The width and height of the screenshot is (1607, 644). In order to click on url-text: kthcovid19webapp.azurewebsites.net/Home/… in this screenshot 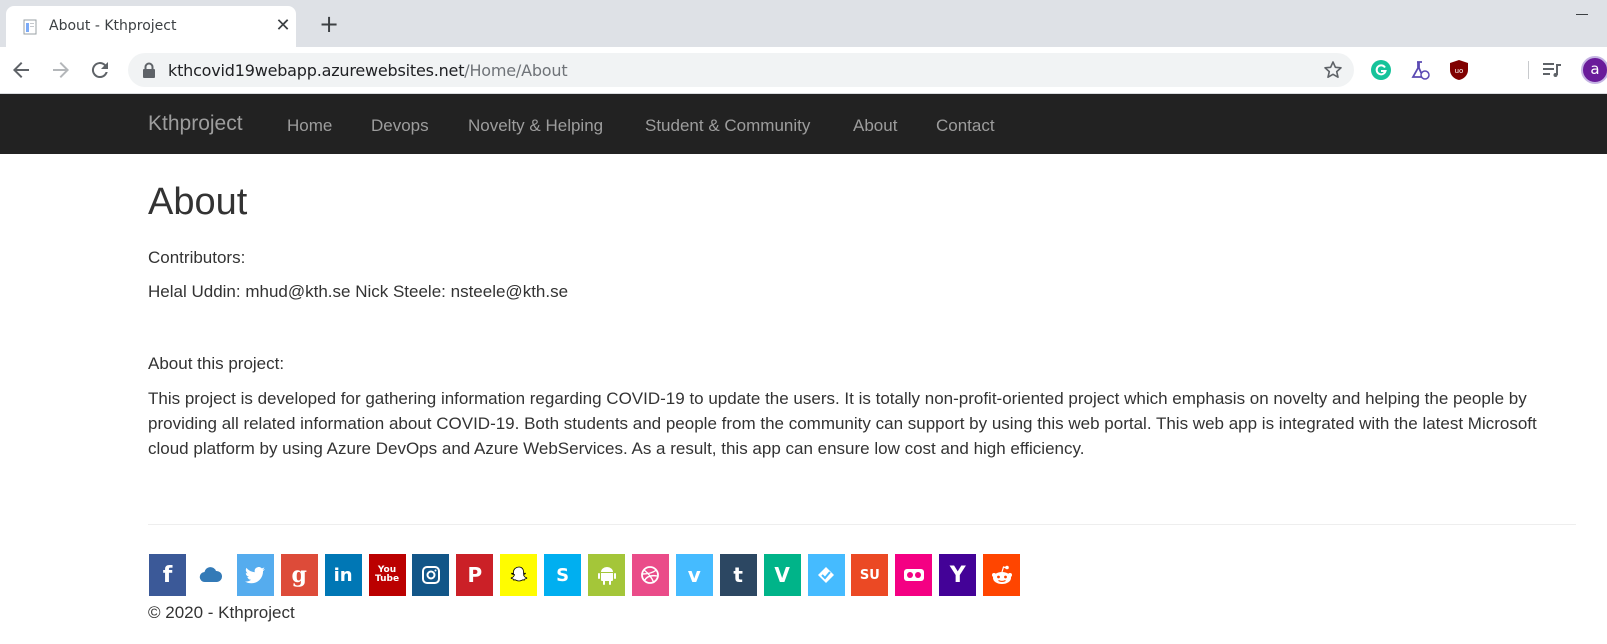, I will do `click(368, 70)`.